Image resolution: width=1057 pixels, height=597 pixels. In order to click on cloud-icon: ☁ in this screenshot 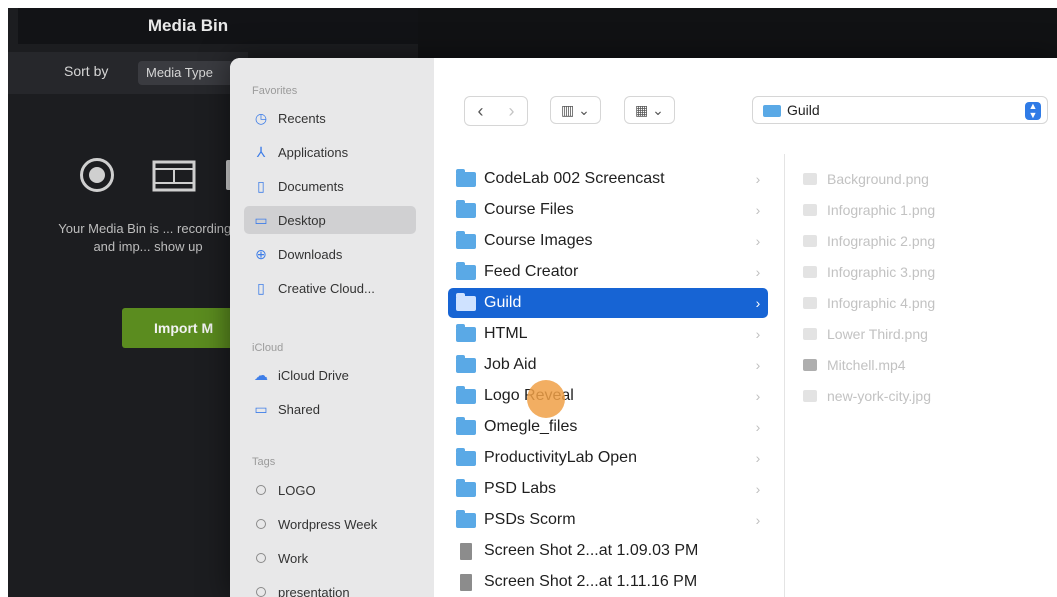, I will do `click(261, 374)`.